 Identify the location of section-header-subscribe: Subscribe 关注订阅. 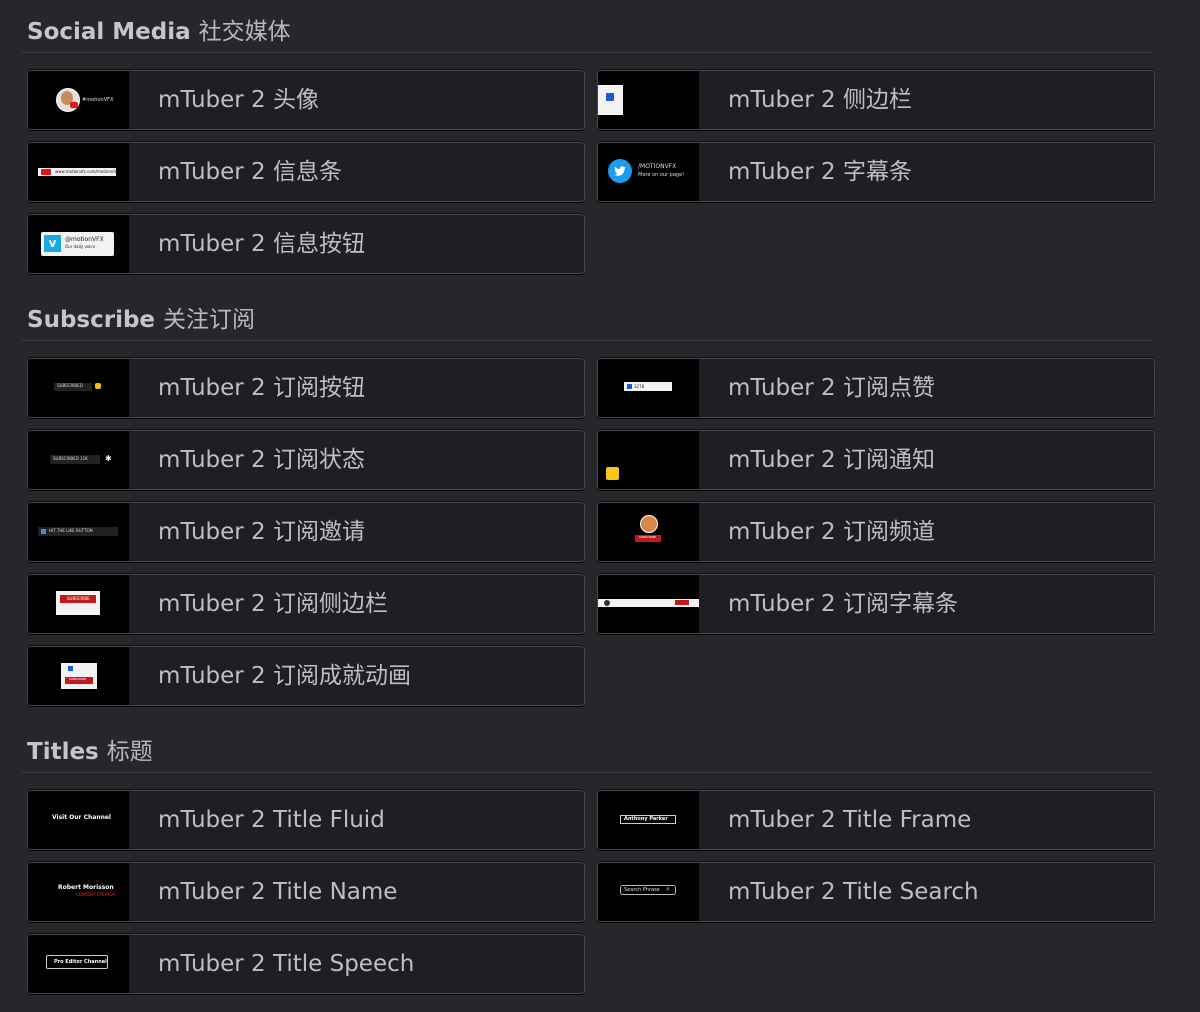
(141, 317).